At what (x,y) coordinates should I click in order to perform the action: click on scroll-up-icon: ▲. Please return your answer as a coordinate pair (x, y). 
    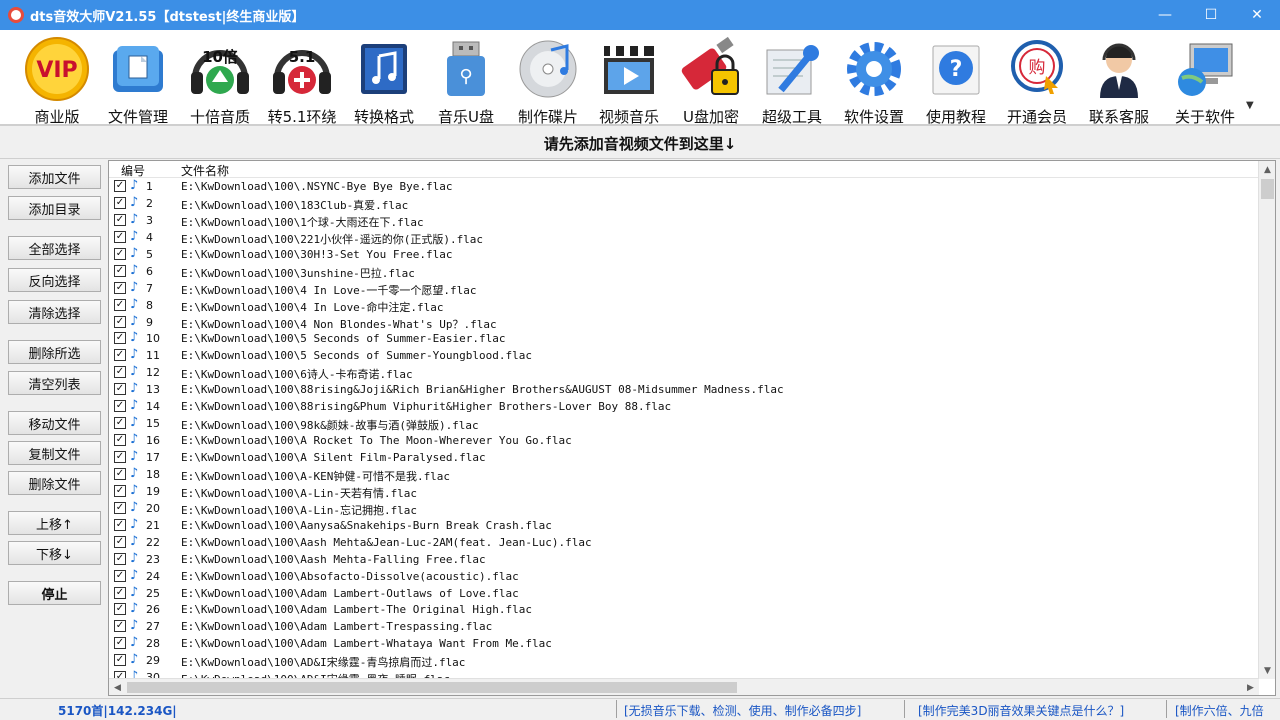
    Looking at the image, I should click on (1267, 169).